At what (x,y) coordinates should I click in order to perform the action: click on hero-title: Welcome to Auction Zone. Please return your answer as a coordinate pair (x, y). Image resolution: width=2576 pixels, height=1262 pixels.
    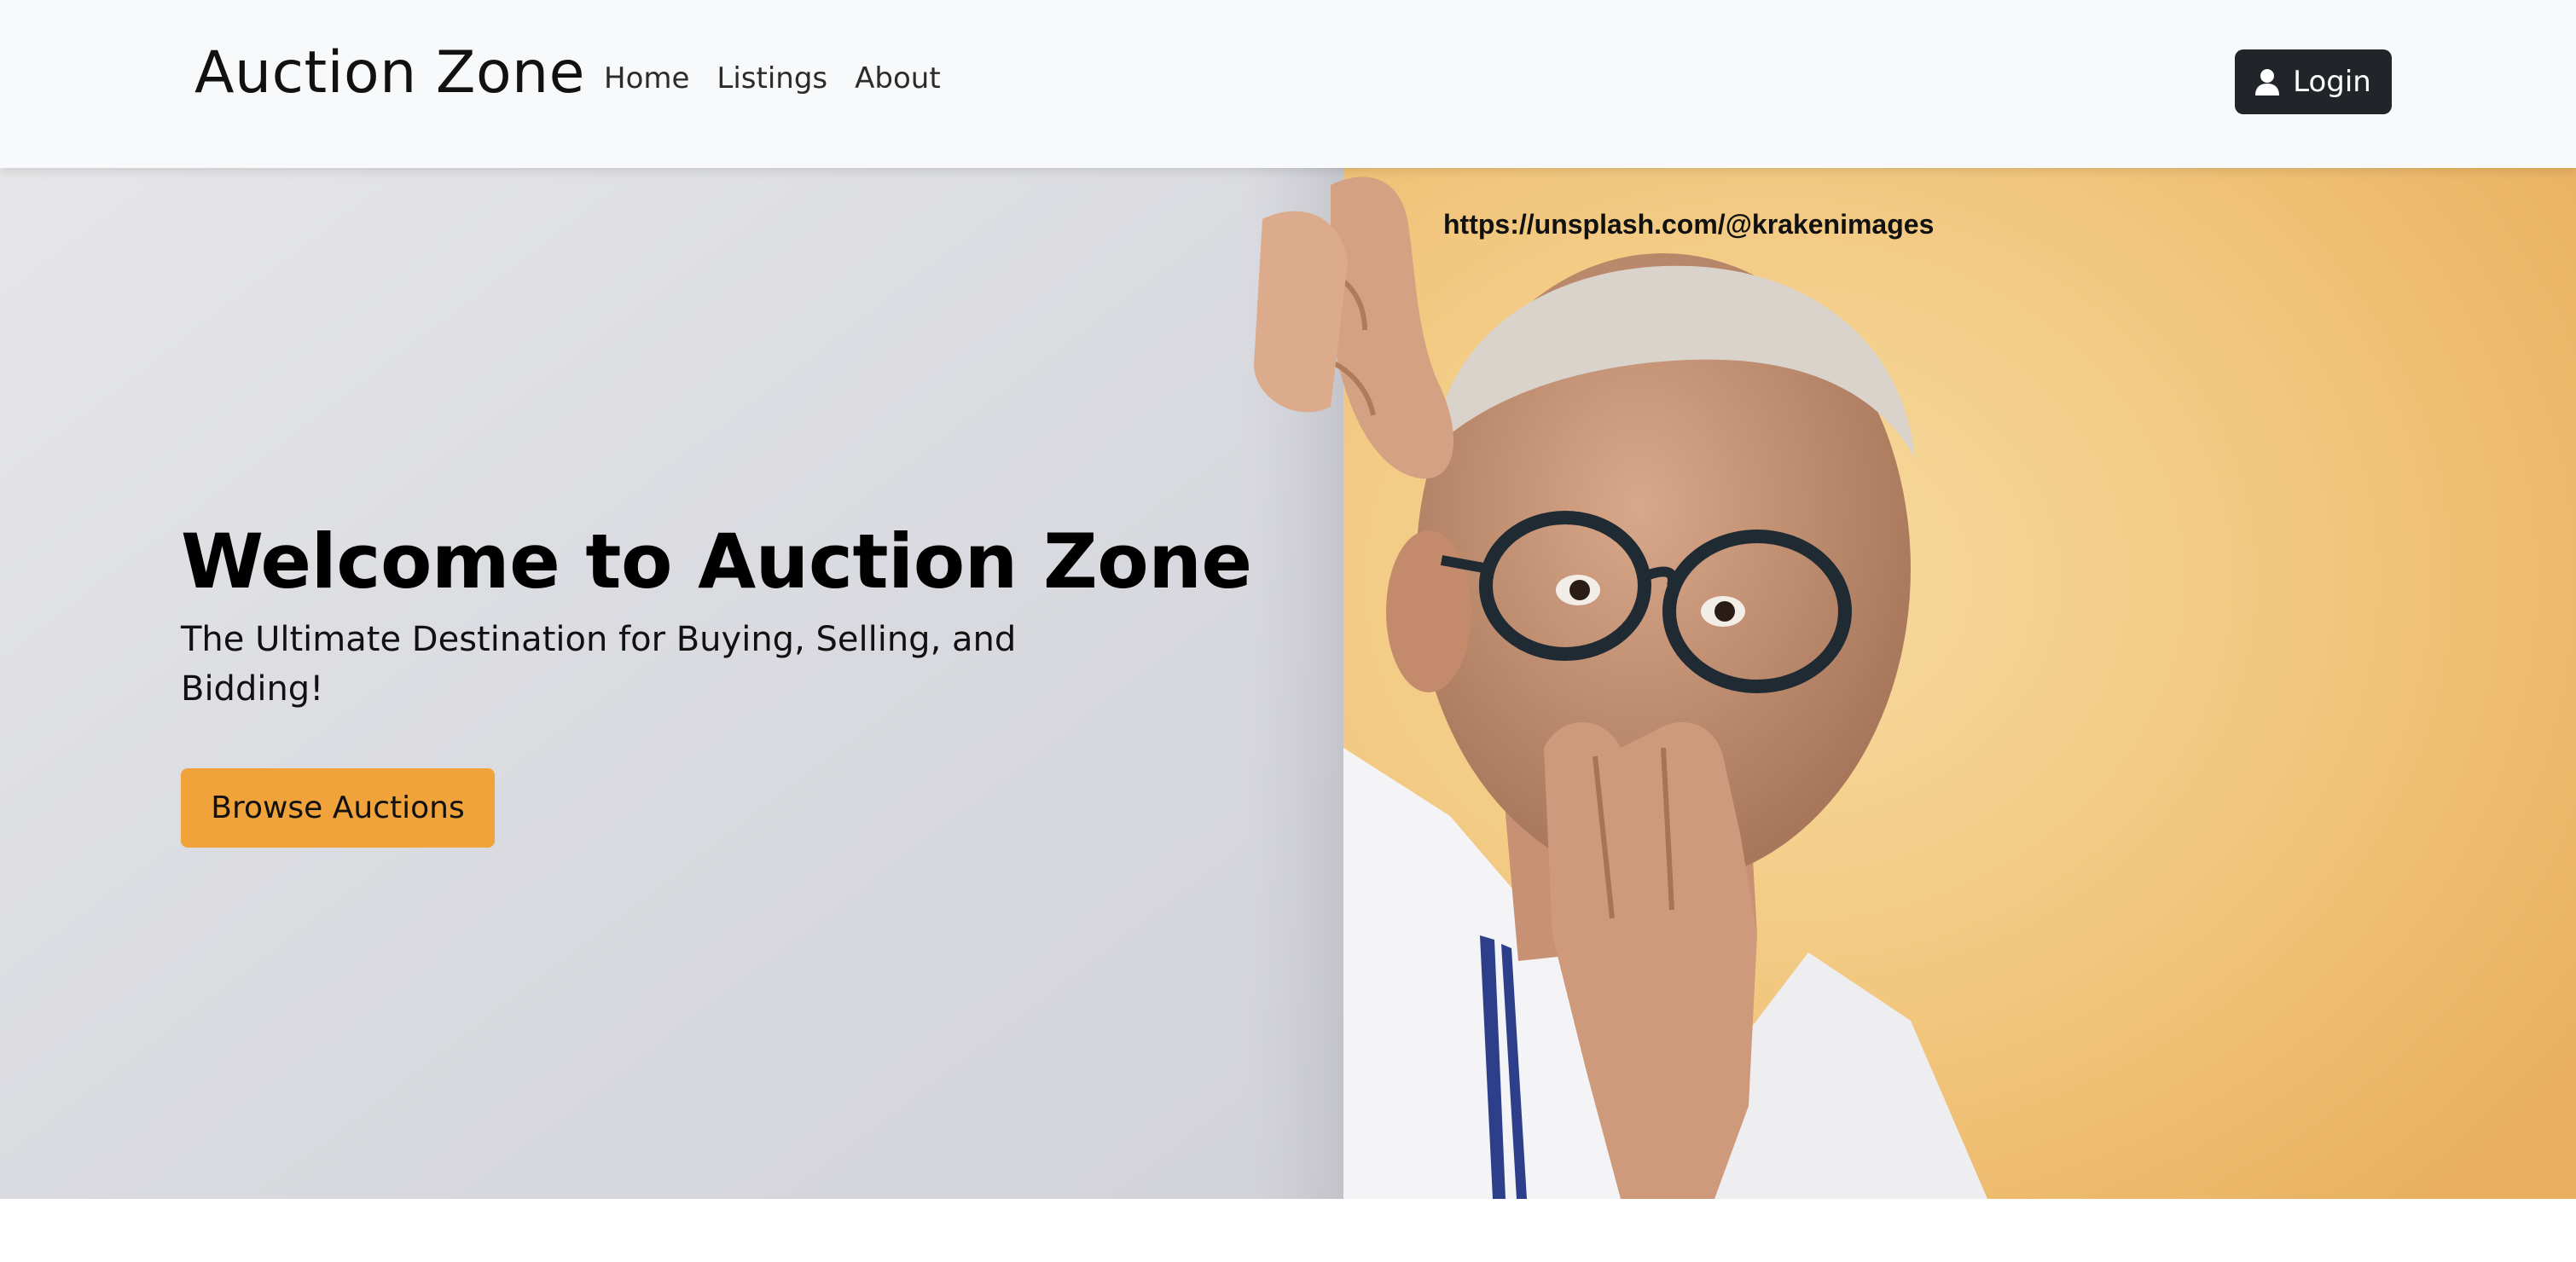
    Looking at the image, I should click on (716, 561).